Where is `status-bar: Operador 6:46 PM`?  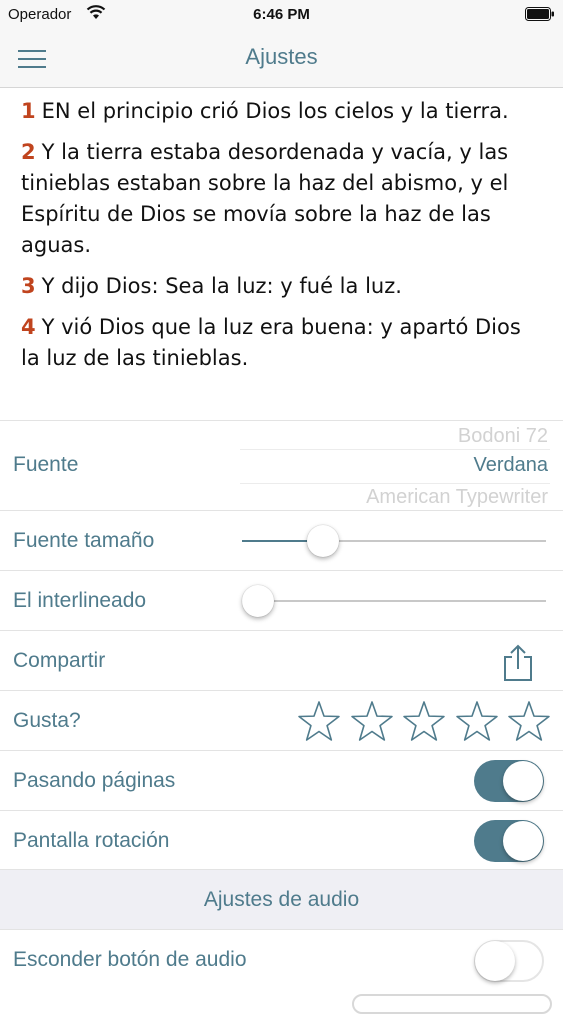
status-bar: Operador 6:46 PM is located at coordinates (281, 15).